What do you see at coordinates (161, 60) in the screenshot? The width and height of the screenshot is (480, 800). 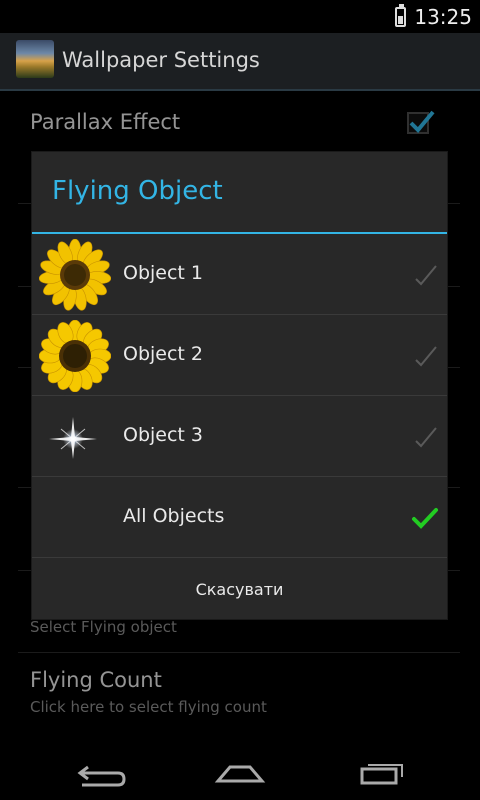 I see `action-bar-title: Wallpaper Settings` at bounding box center [161, 60].